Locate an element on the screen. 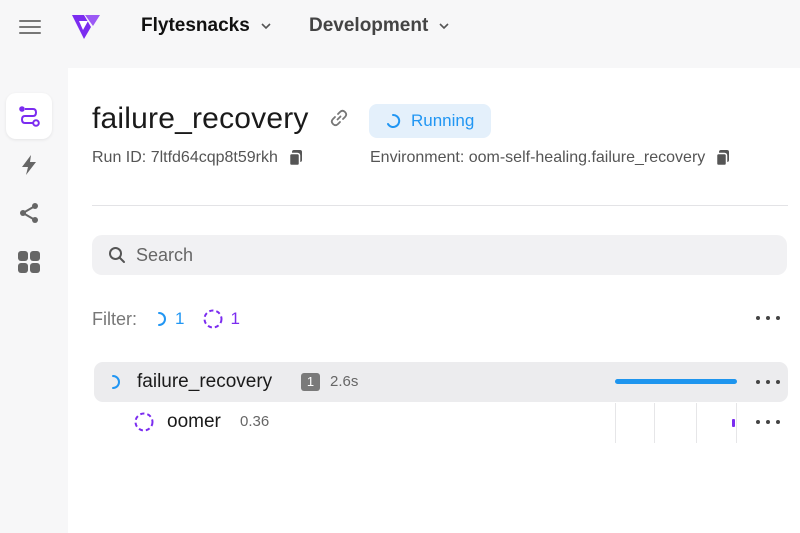  filter-bar: Filter: 1 1 is located at coordinates (166, 319).